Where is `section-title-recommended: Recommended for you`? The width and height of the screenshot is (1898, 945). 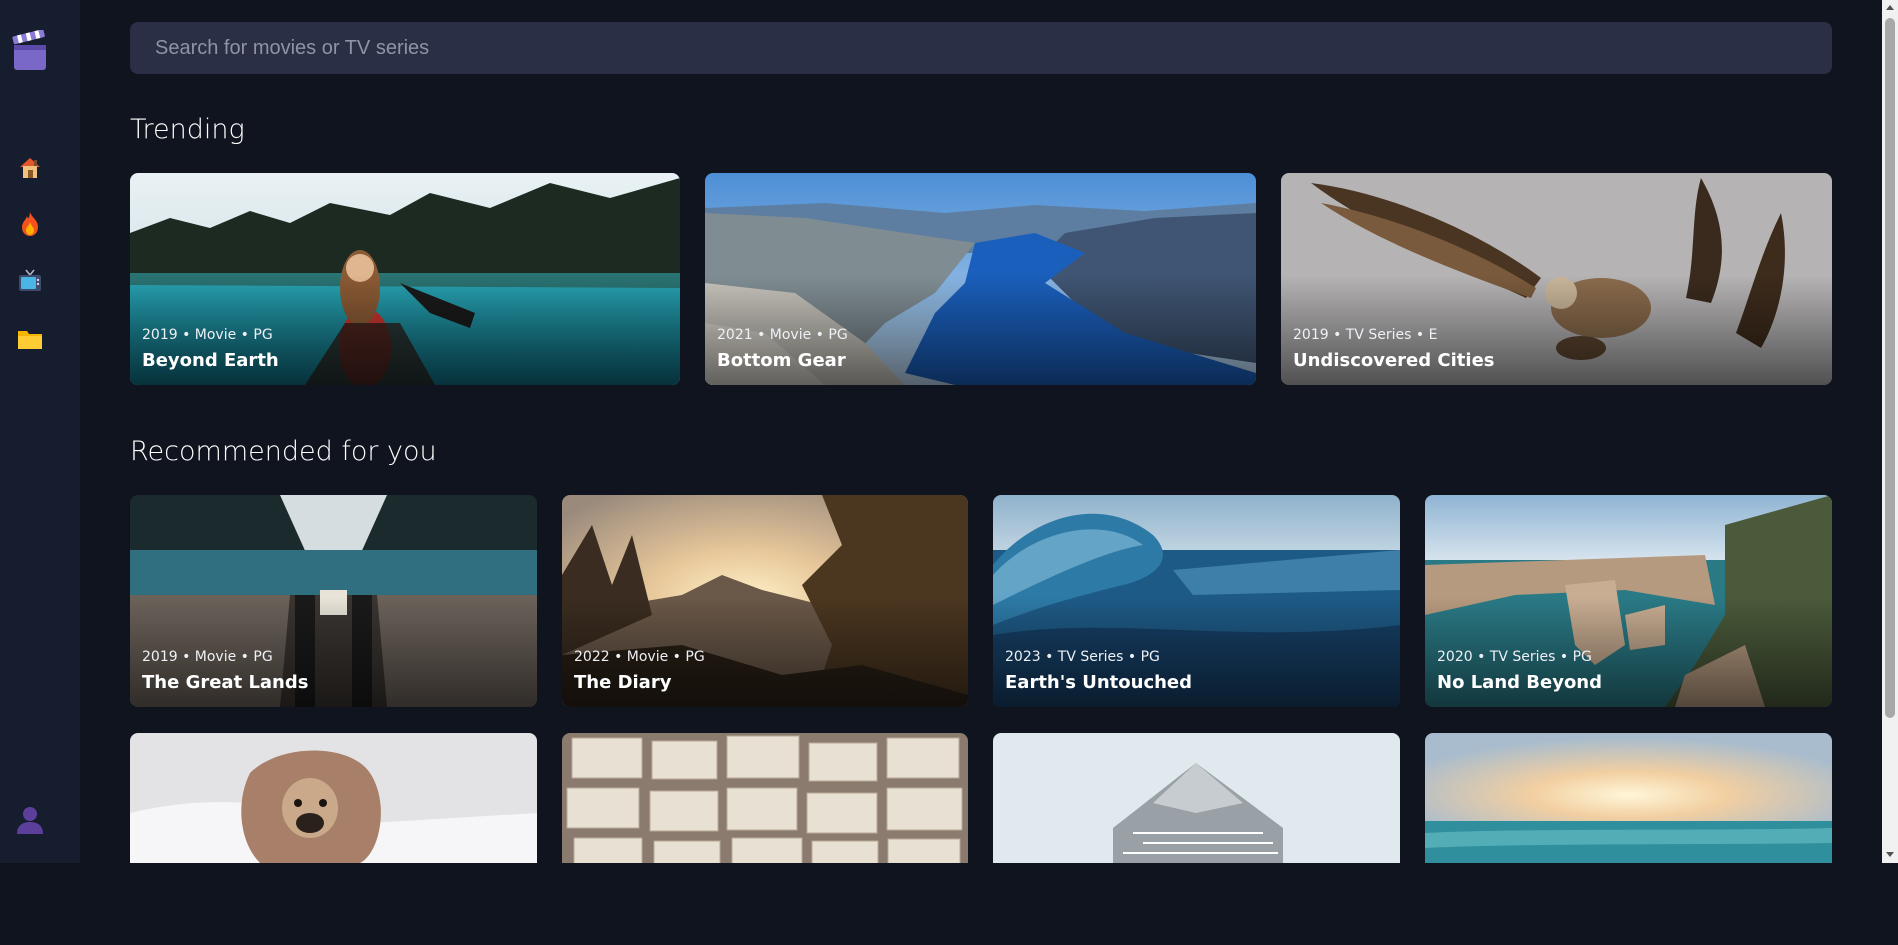
section-title-recommended: Recommended for you is located at coordinates (283, 451).